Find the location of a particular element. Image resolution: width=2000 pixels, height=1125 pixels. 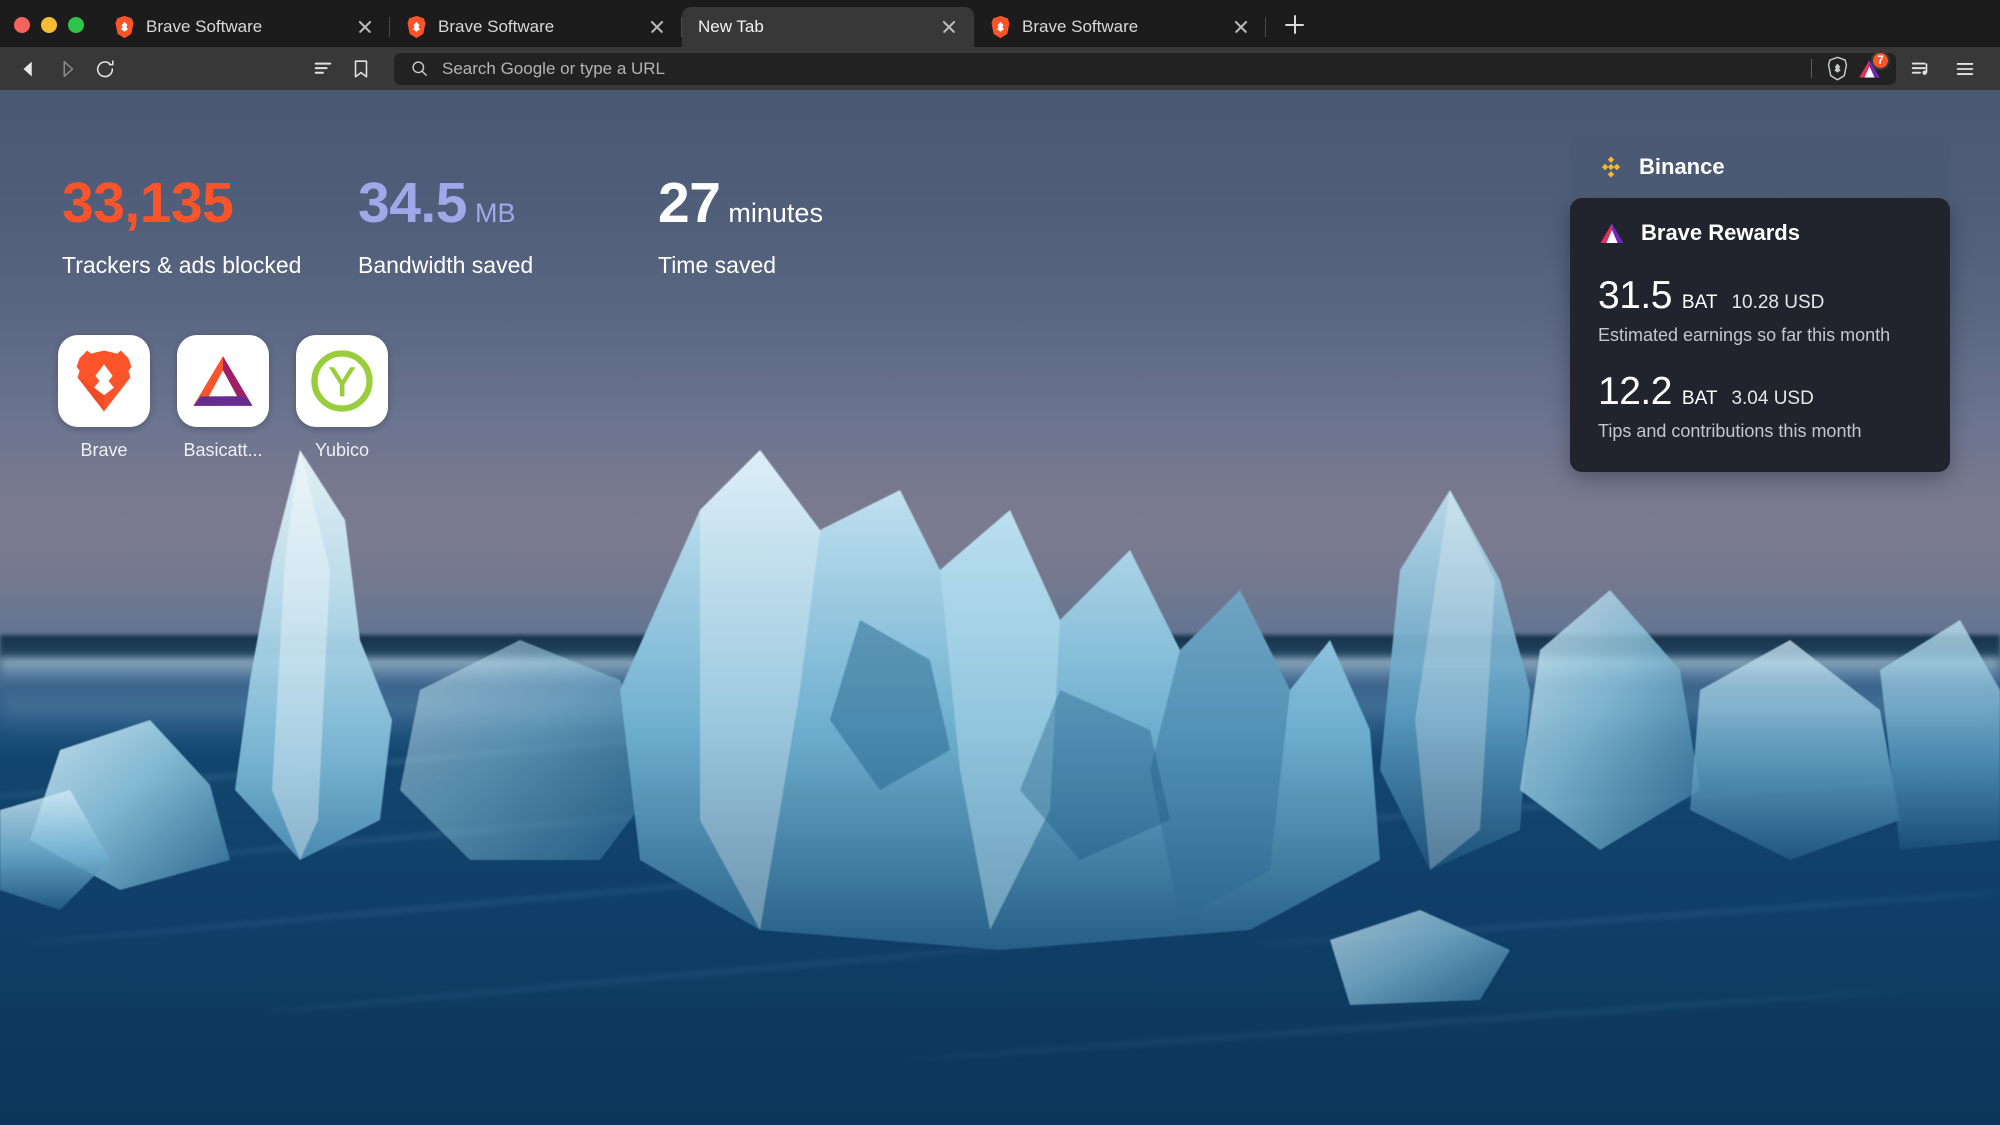

widget-header: Brave Rewards is located at coordinates (1760, 233).